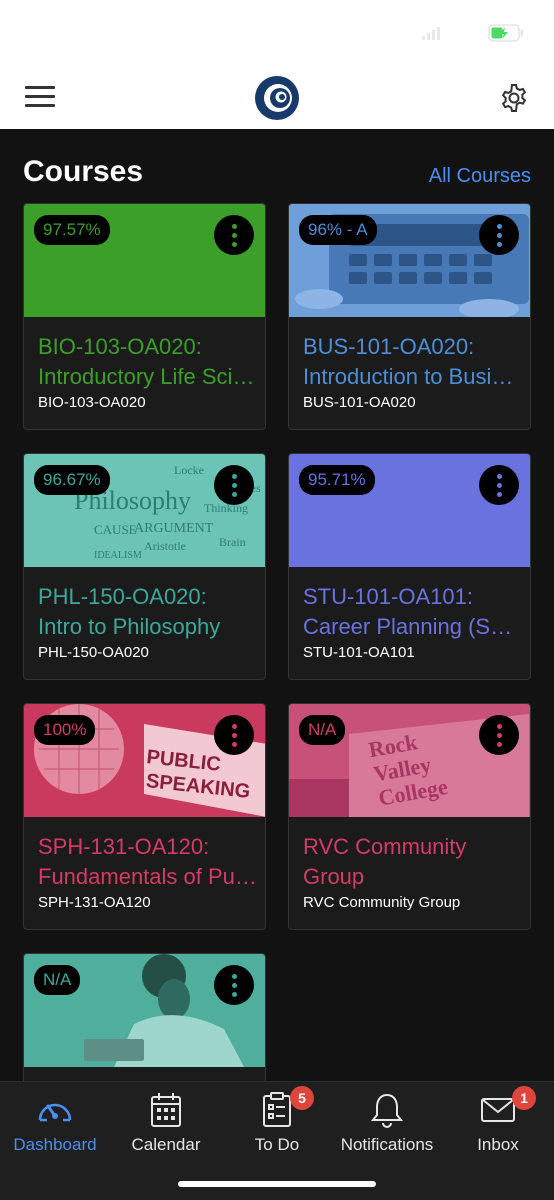  I want to click on course-title-line-1: BIO-103-OA020:, so click(120, 346).